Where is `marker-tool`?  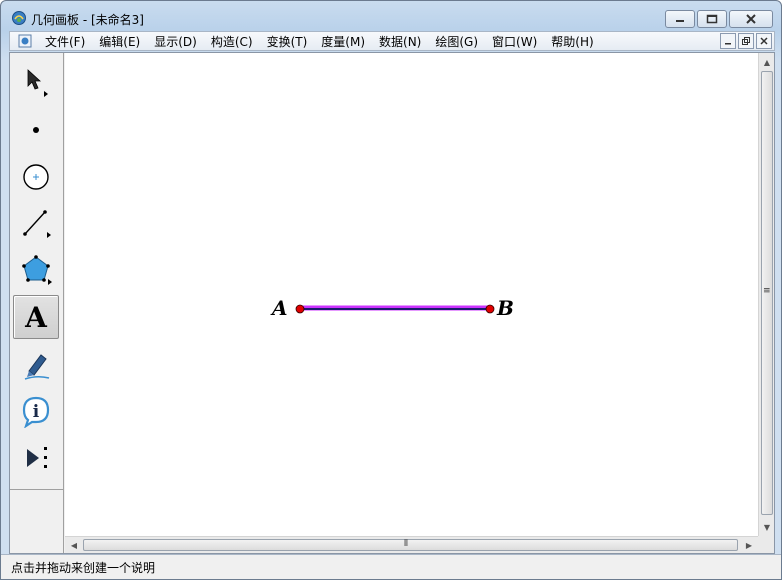 marker-tool is located at coordinates (36, 364).